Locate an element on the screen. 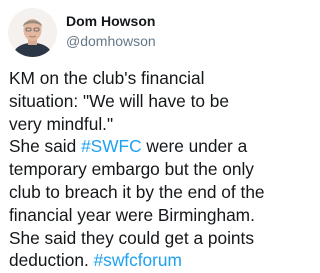 This screenshot has width=320, height=273. author-handle: @domhowson is located at coordinates (111, 41).